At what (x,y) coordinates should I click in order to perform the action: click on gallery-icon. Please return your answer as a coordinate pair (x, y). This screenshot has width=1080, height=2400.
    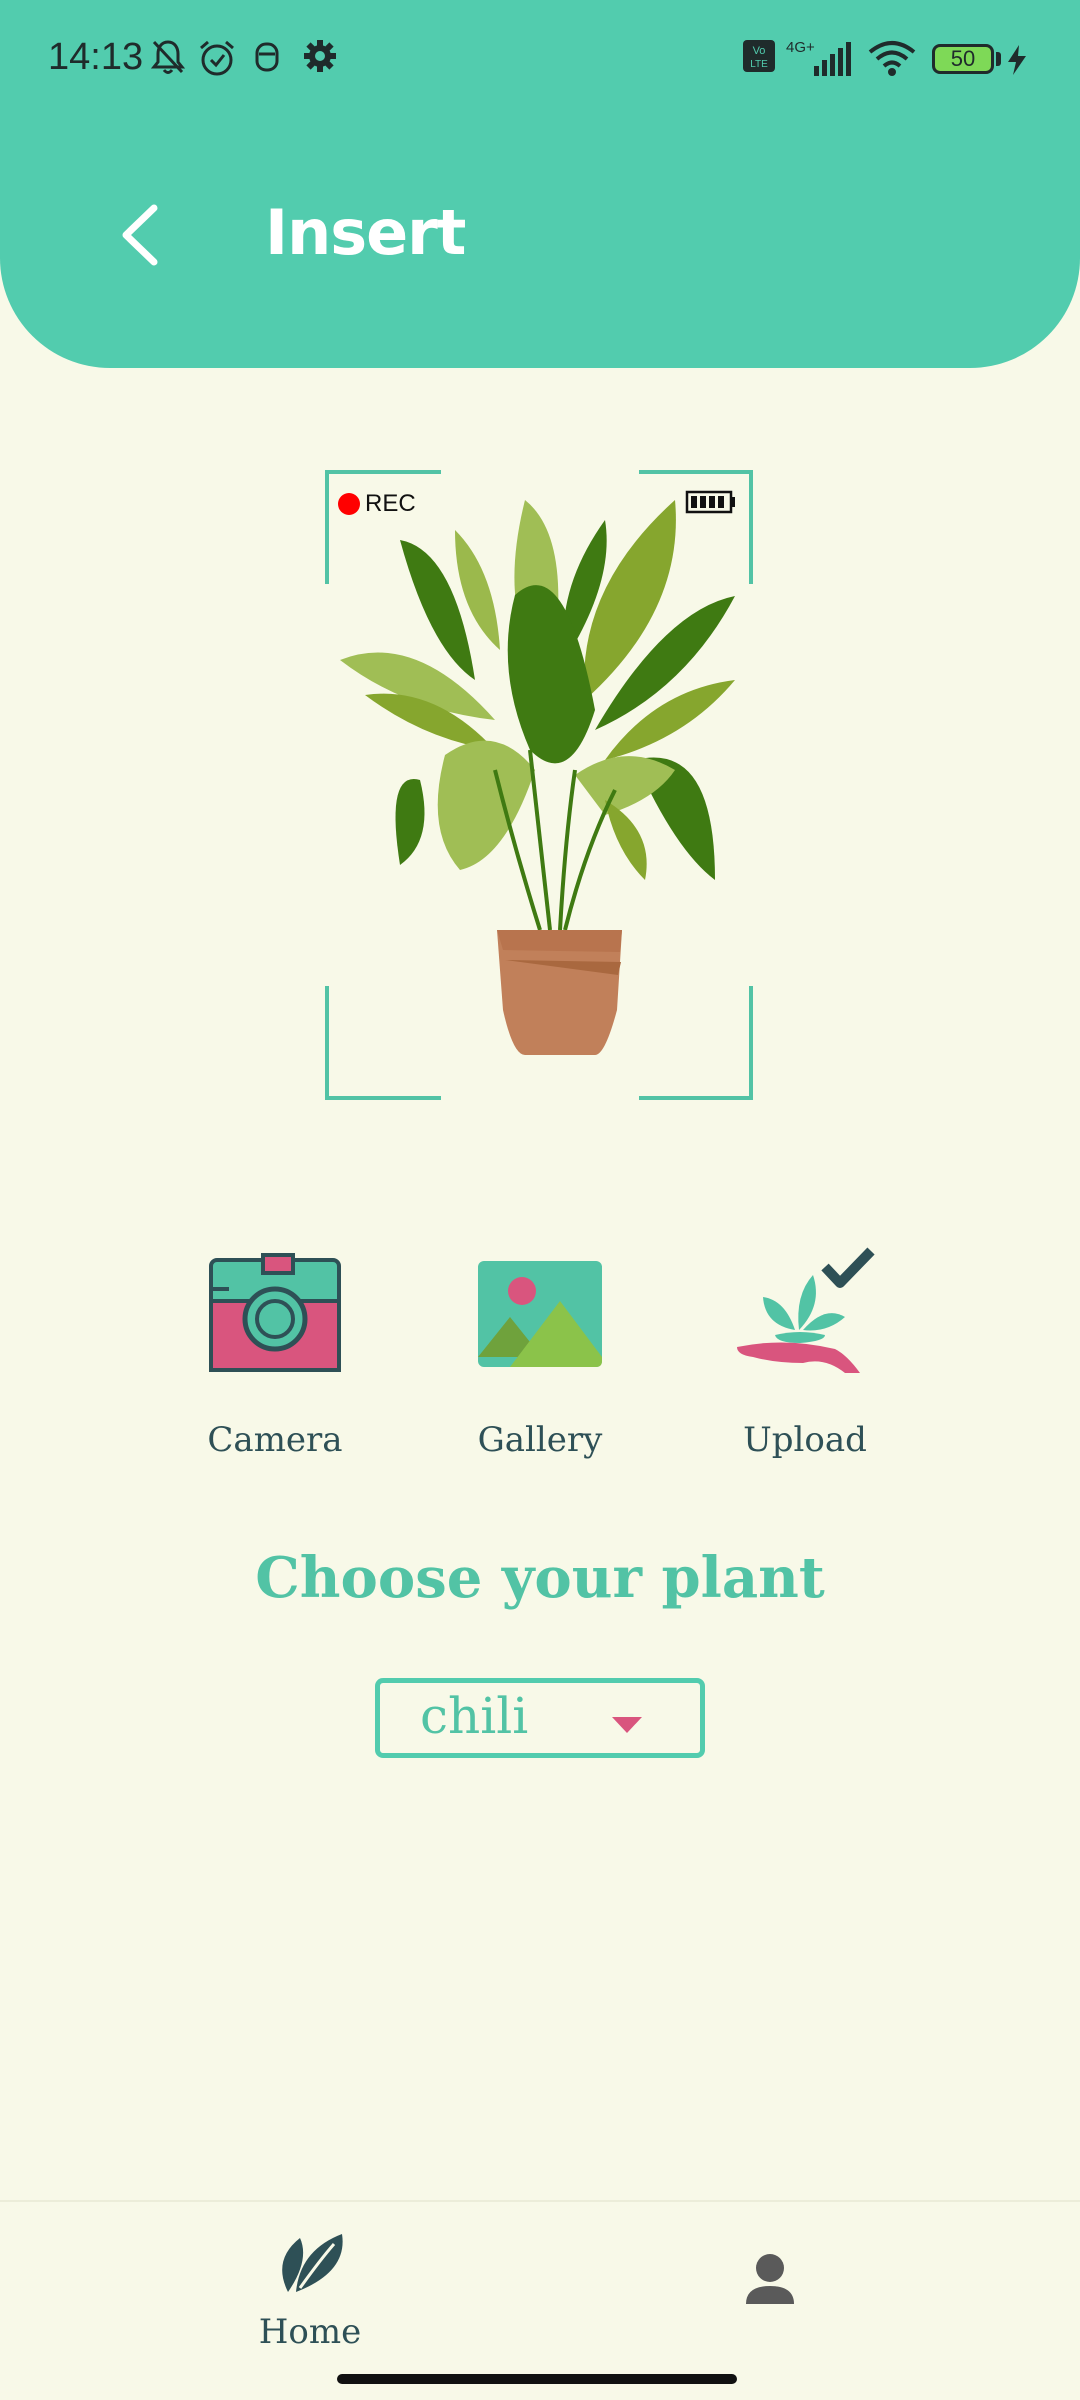
    Looking at the image, I should click on (540, 1314).